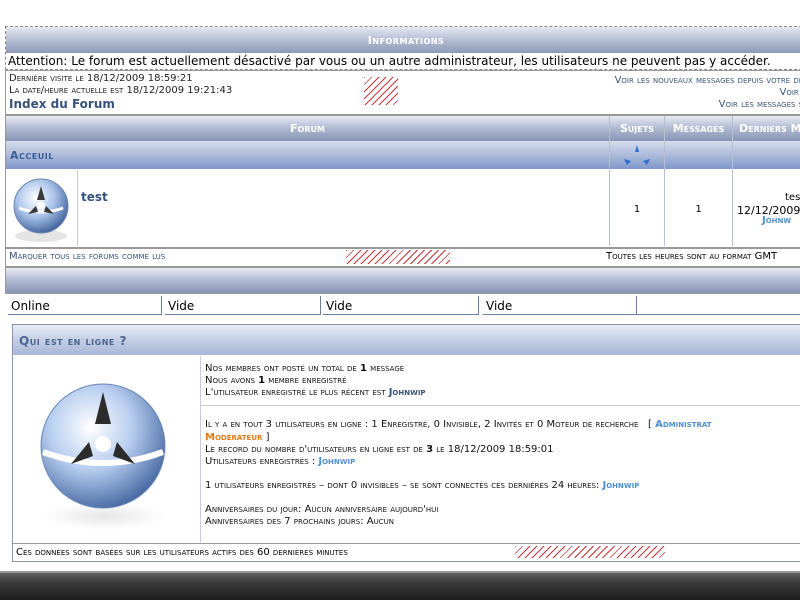 This screenshot has width=800, height=600. What do you see at coordinates (269, 424) in the screenshot?
I see `users-online-count: 3` at bounding box center [269, 424].